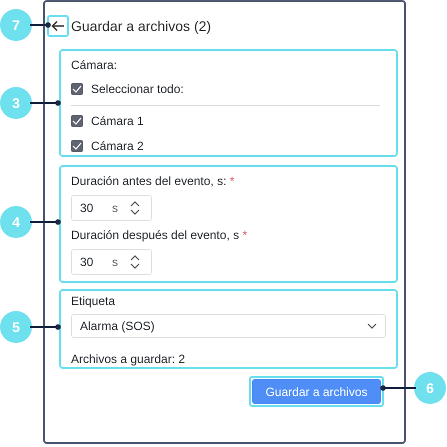  Describe the element at coordinates (372, 326) in the screenshot. I see `chevron-down-icon` at that location.